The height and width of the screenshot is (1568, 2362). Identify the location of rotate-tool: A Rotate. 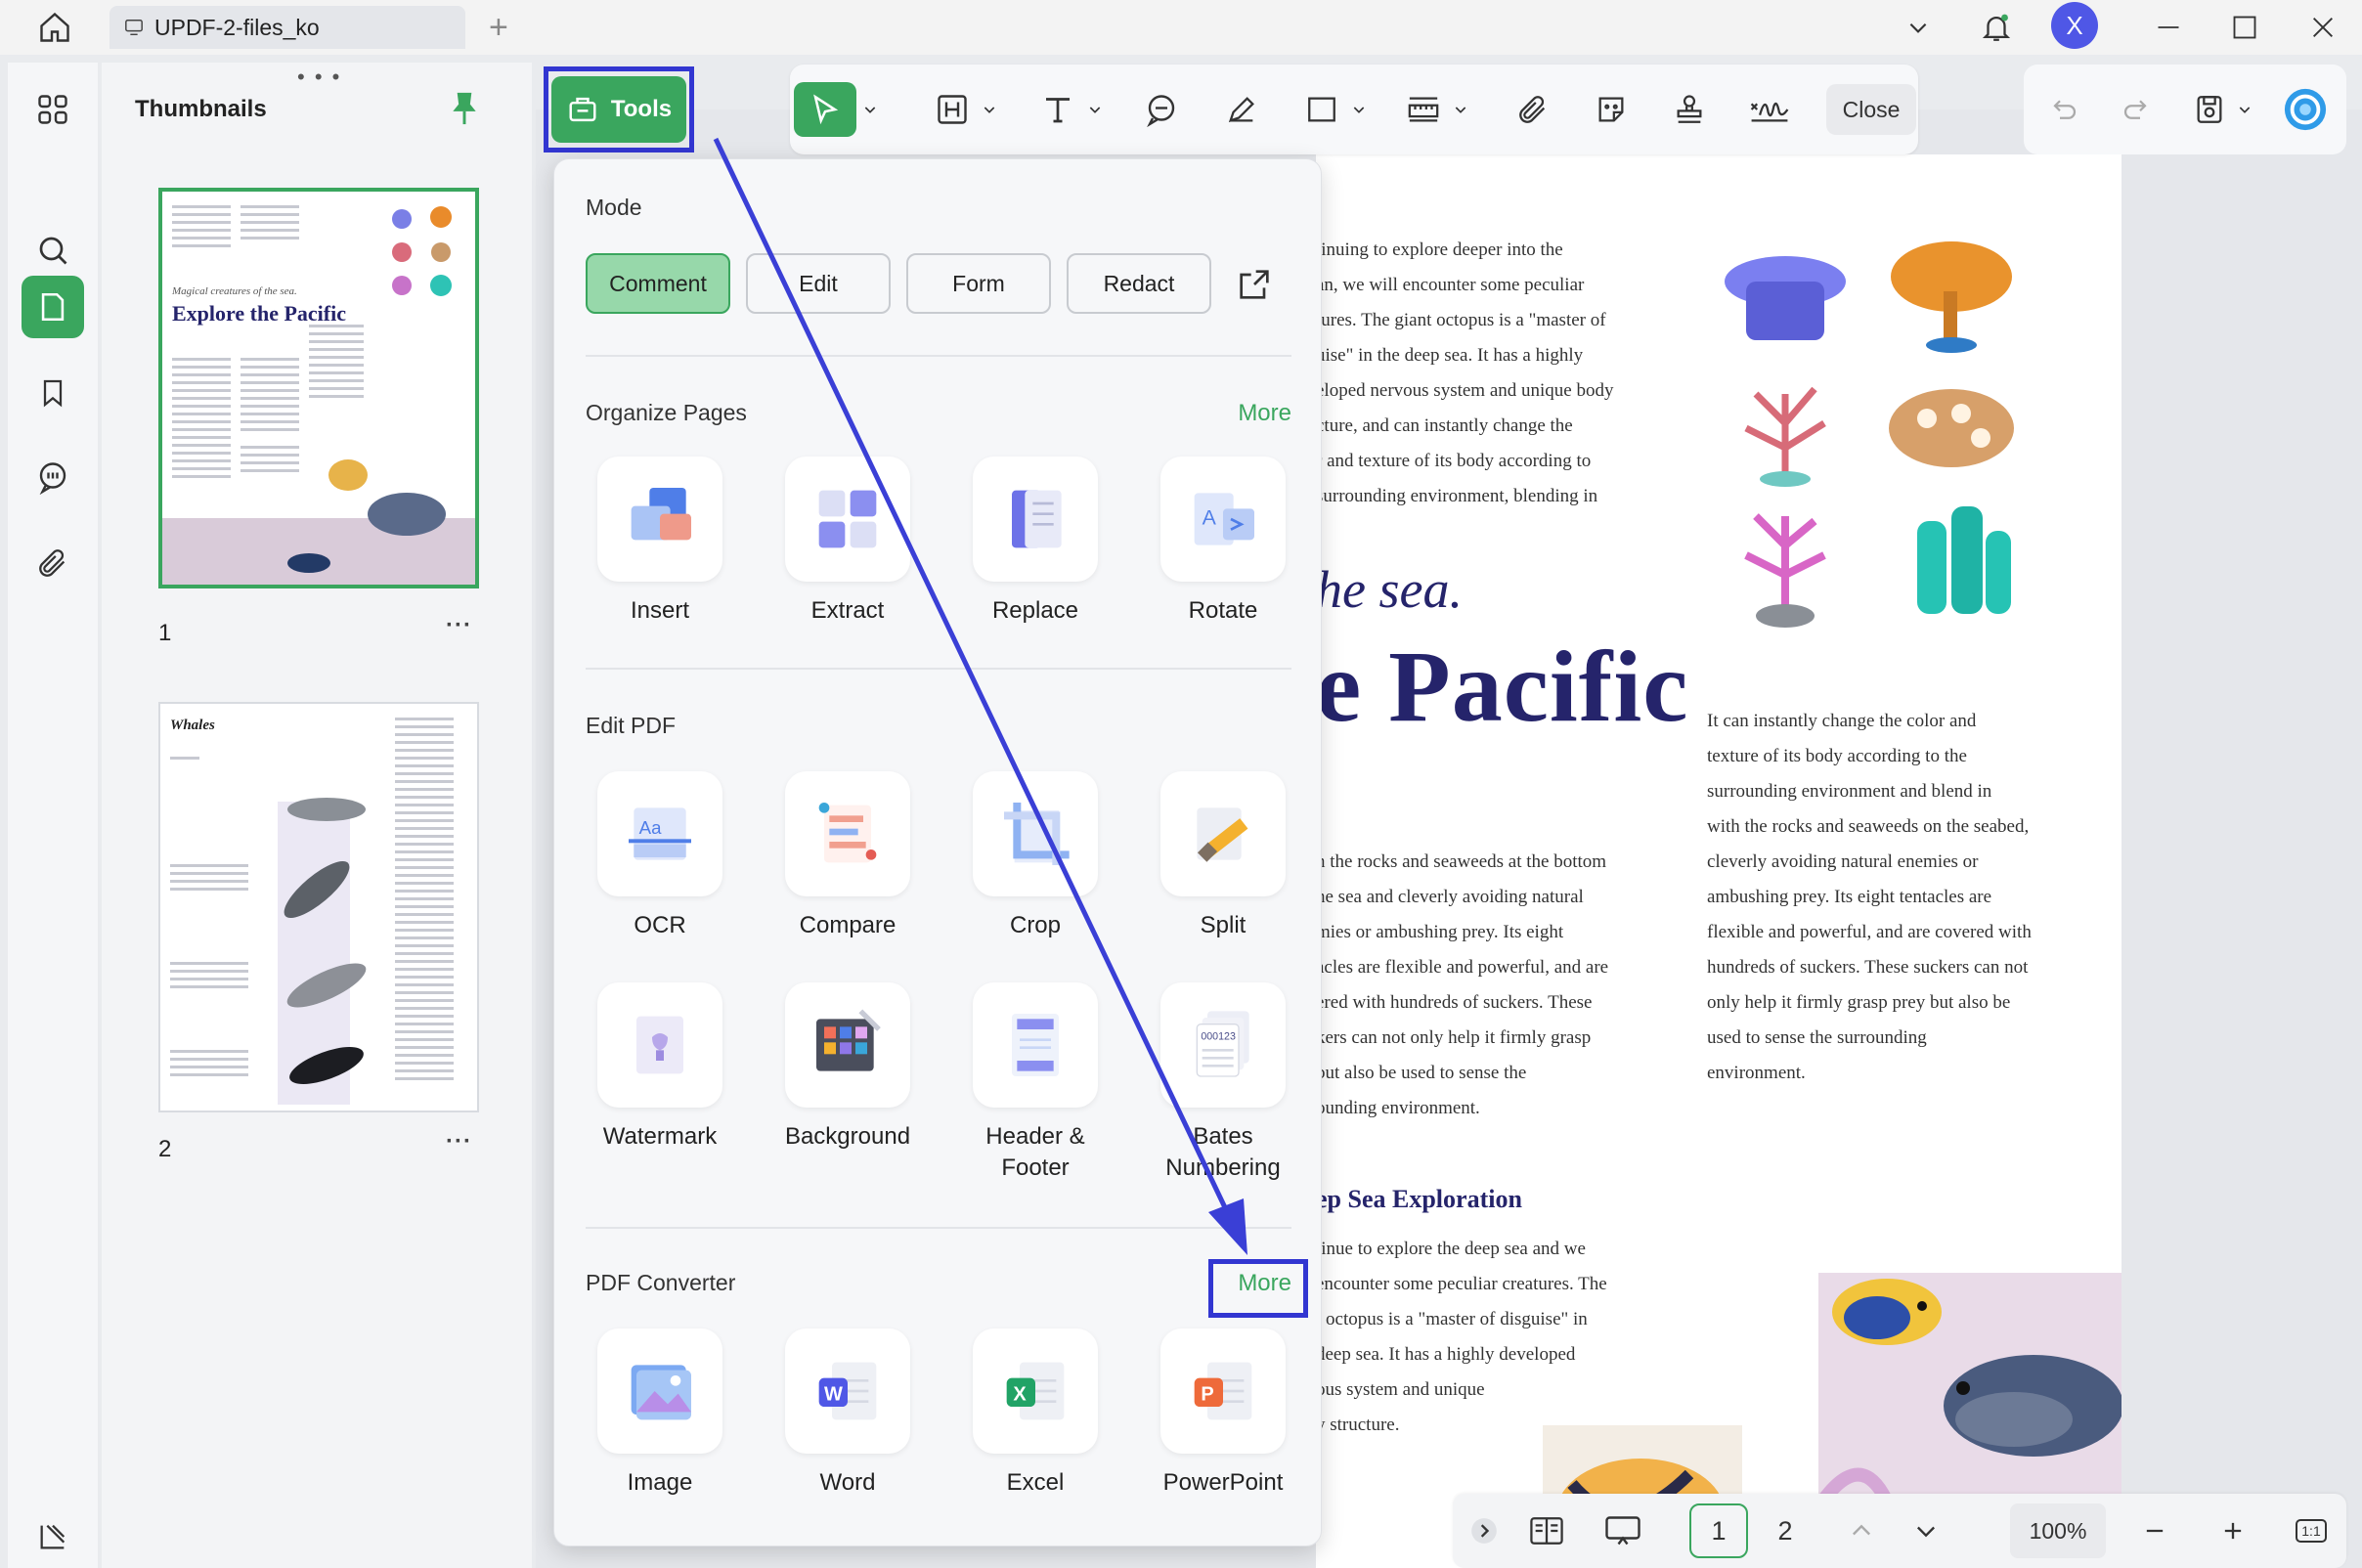
(1223, 542).